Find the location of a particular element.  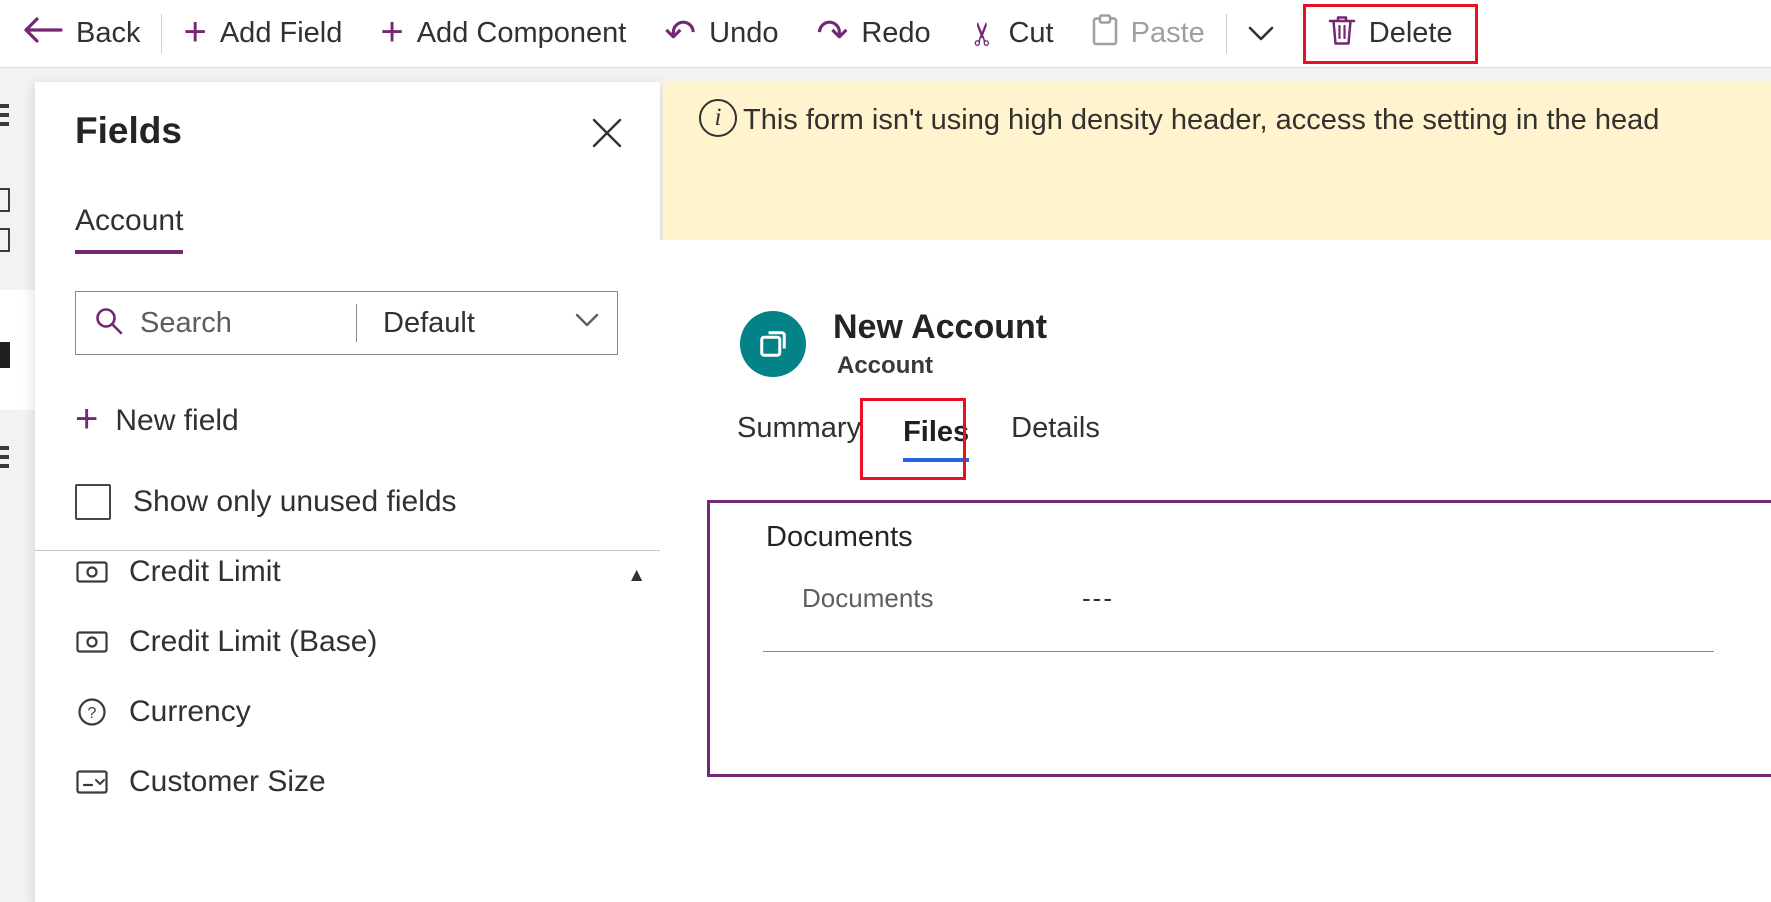

show-unused-fields-row: Show only unused fields is located at coordinates (266, 502).